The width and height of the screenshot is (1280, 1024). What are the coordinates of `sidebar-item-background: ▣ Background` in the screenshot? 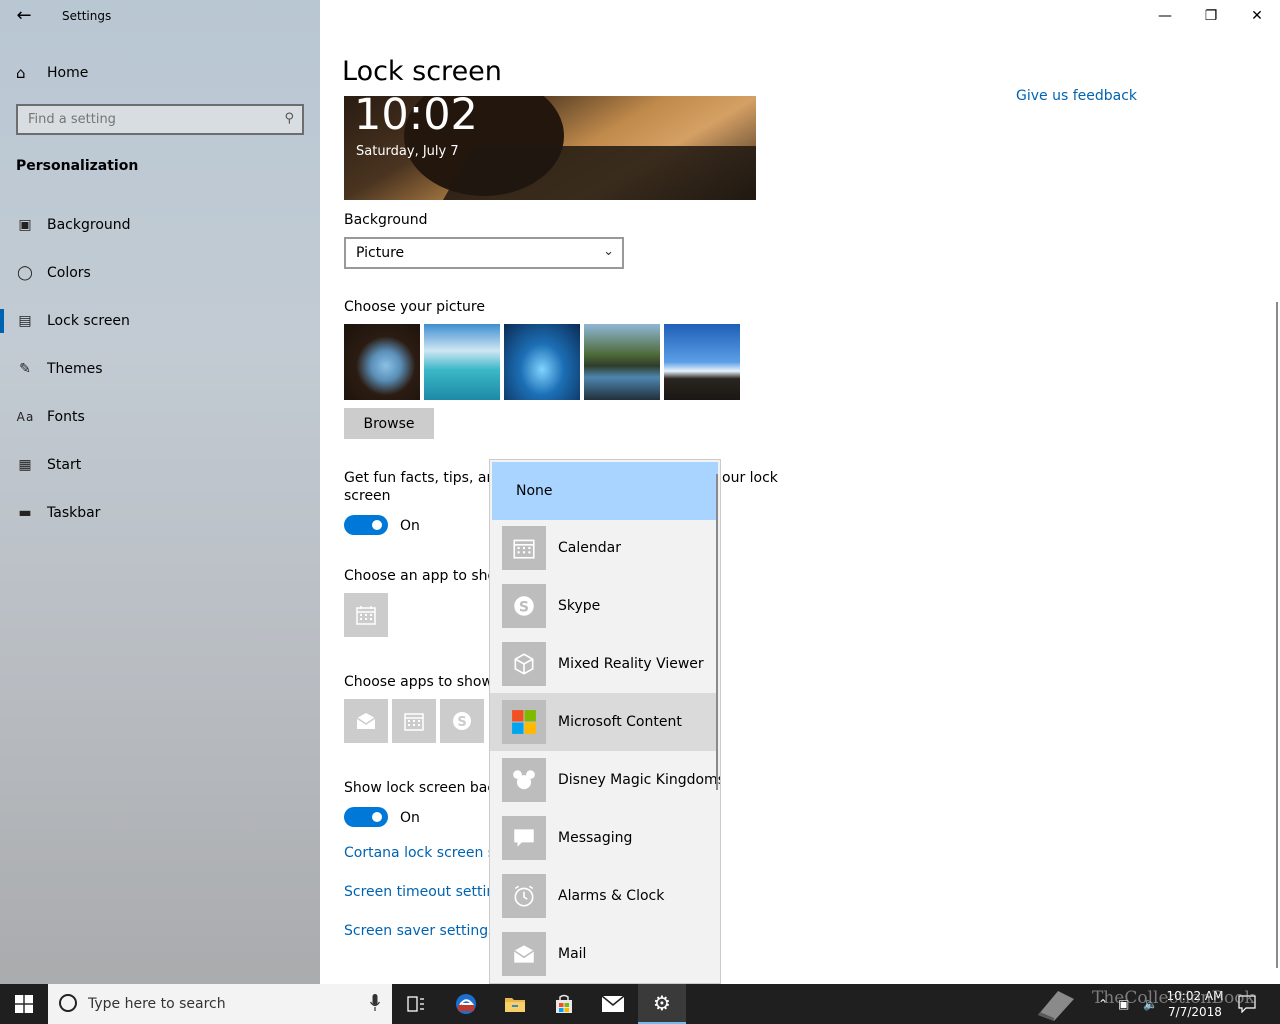 It's located at (160, 225).